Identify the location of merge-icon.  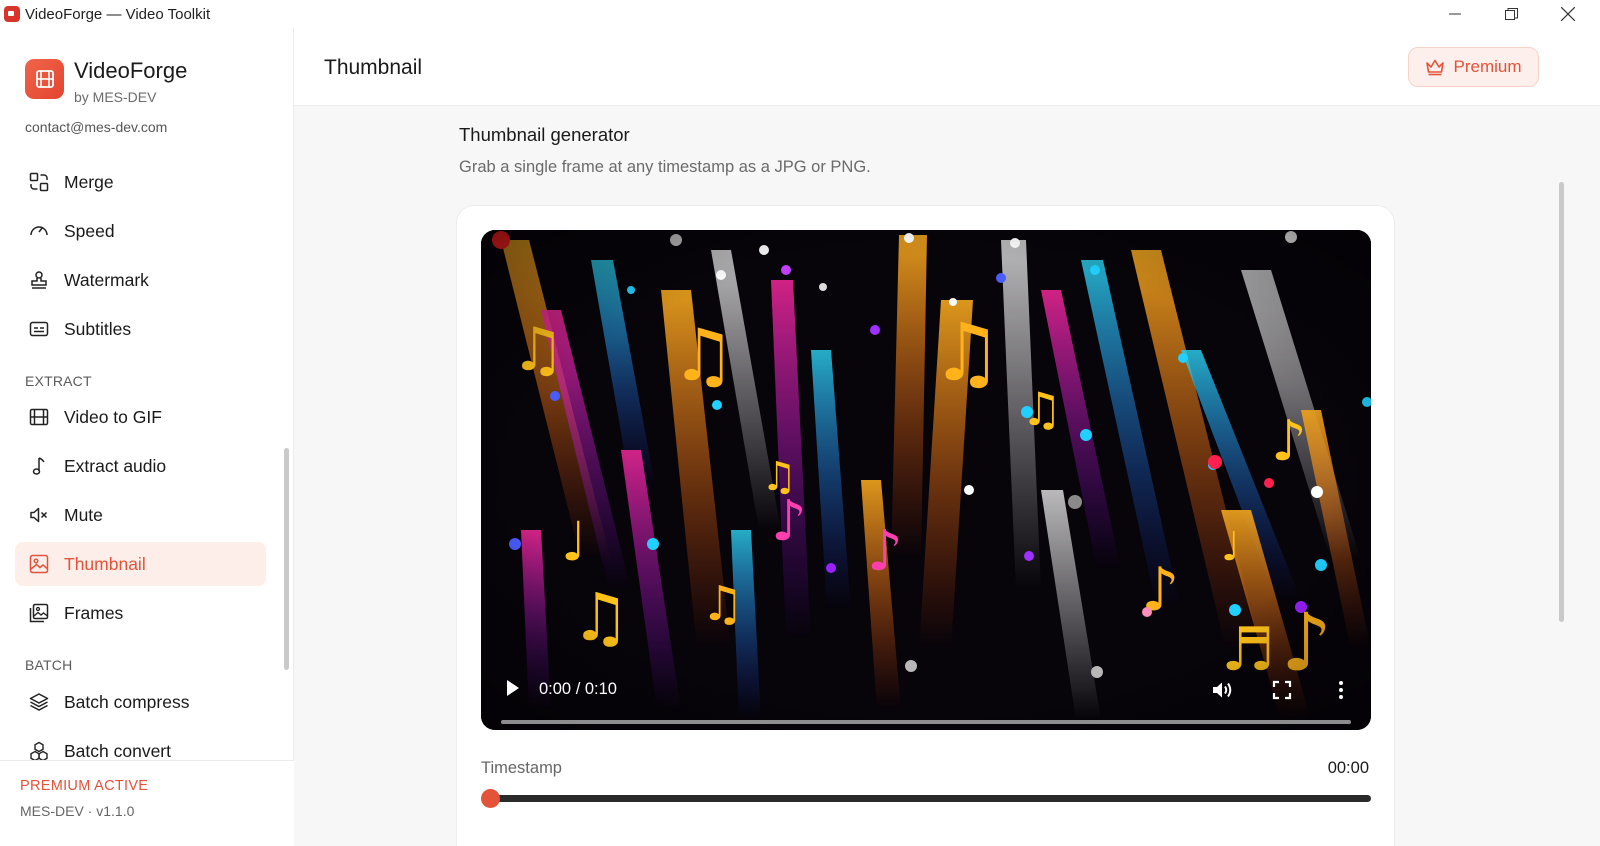
(39, 182).